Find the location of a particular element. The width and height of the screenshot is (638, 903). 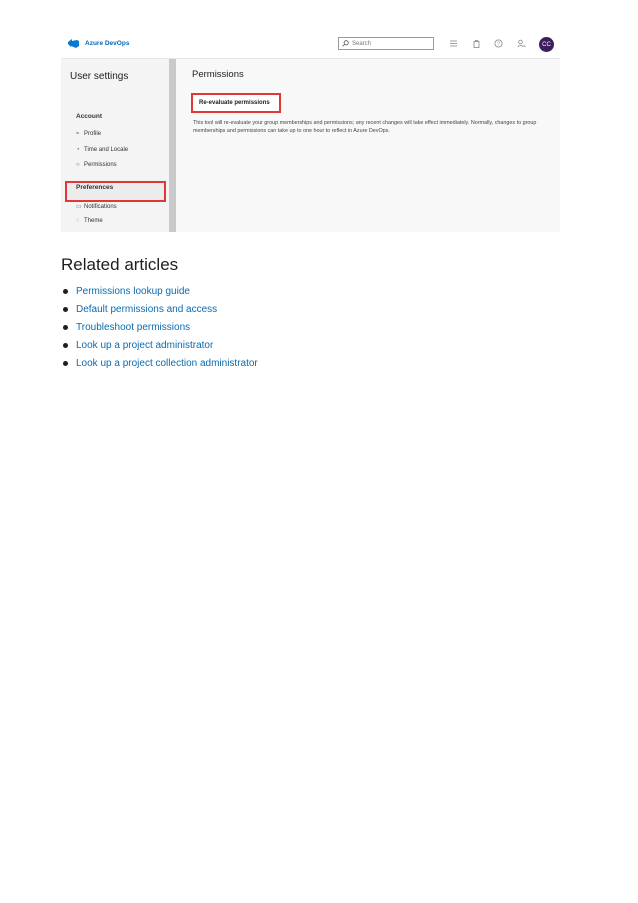

shopping-bag-icon is located at coordinates (476, 43).